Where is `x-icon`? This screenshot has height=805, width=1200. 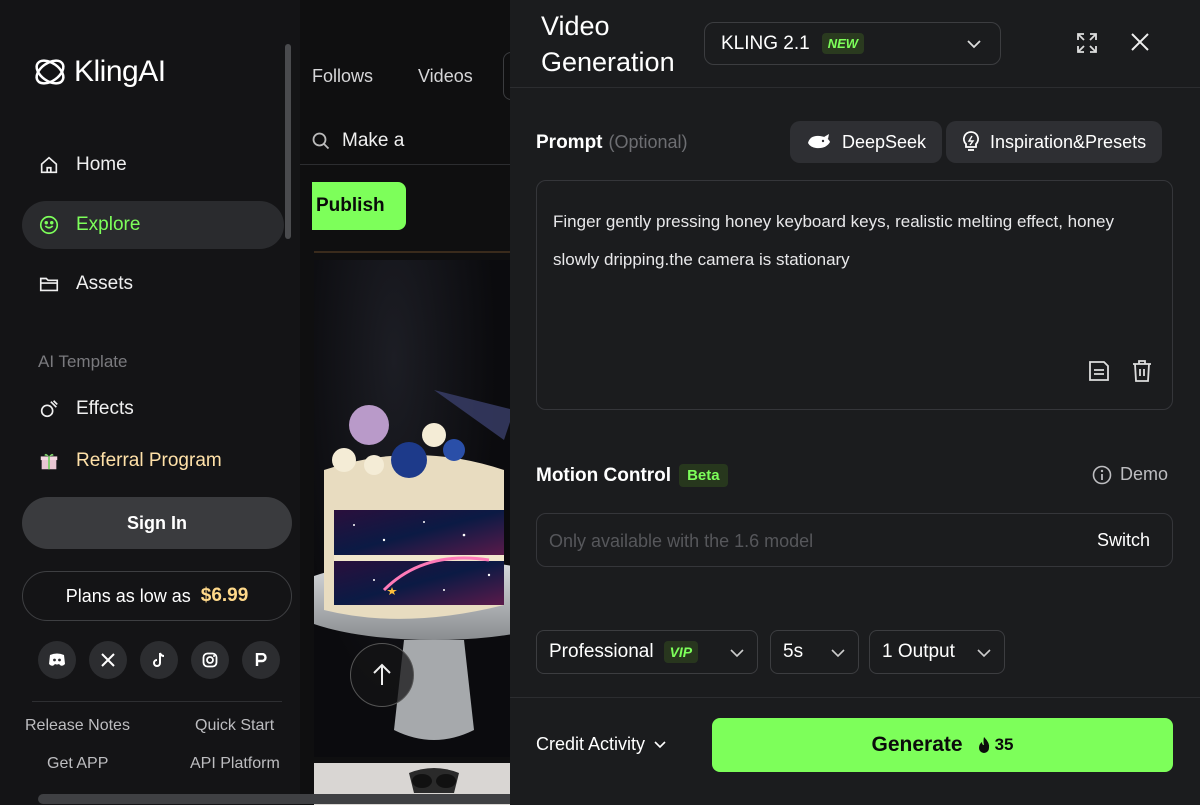 x-icon is located at coordinates (108, 660).